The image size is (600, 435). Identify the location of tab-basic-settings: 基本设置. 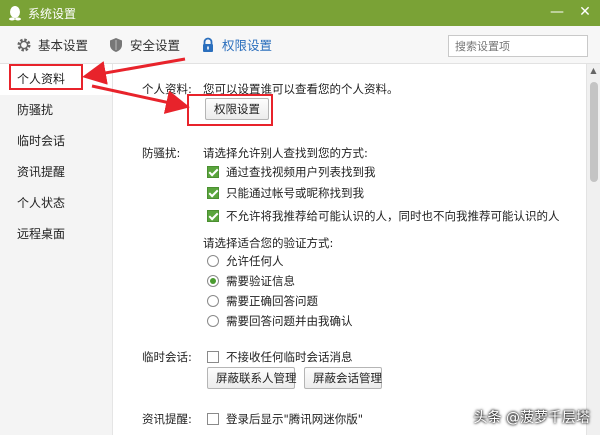
(49, 45).